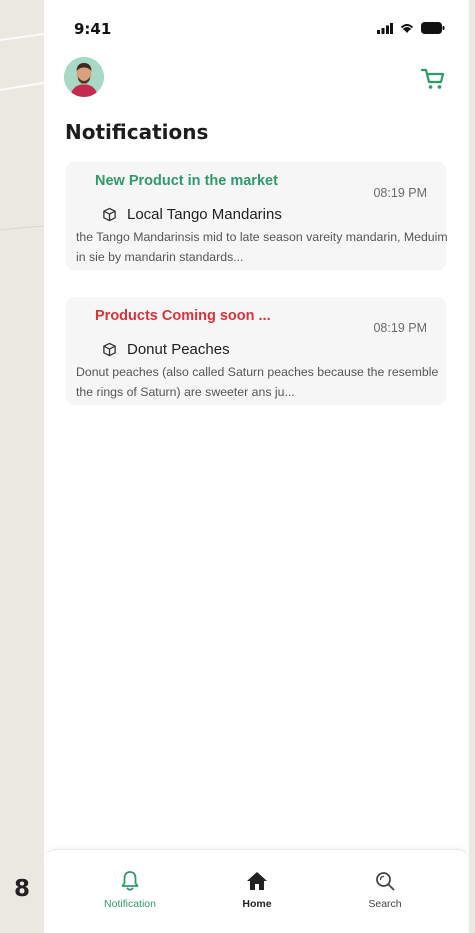 The image size is (475, 933). Describe the element at coordinates (385, 28) in the screenshot. I see `signal-icon` at that location.